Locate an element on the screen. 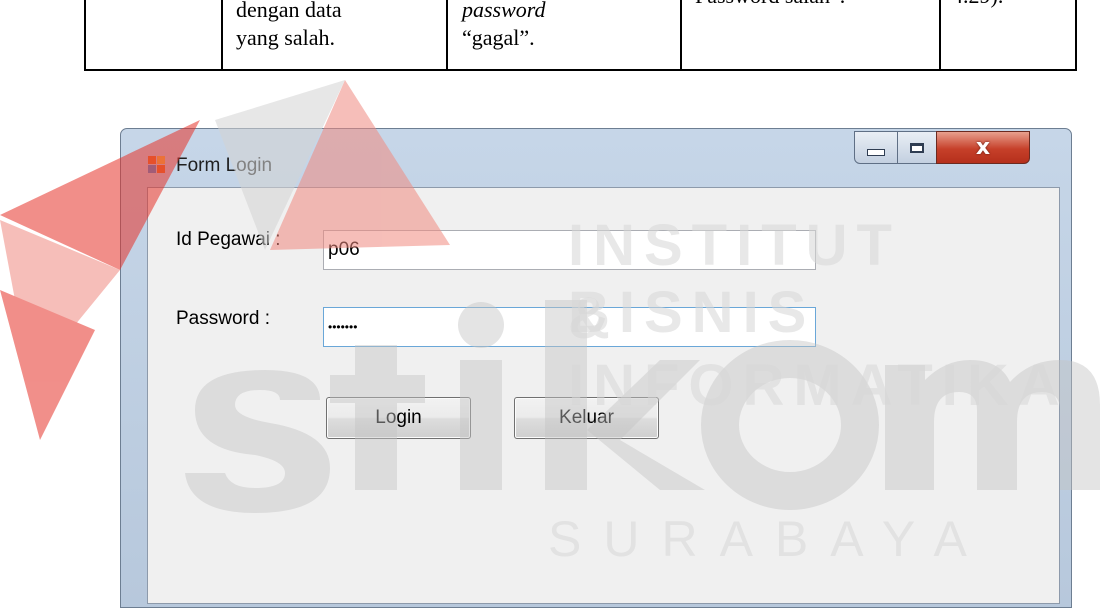 Image resolution: width=1113 pixels, height=608 pixels. maximize-icon is located at coordinates (917, 147).